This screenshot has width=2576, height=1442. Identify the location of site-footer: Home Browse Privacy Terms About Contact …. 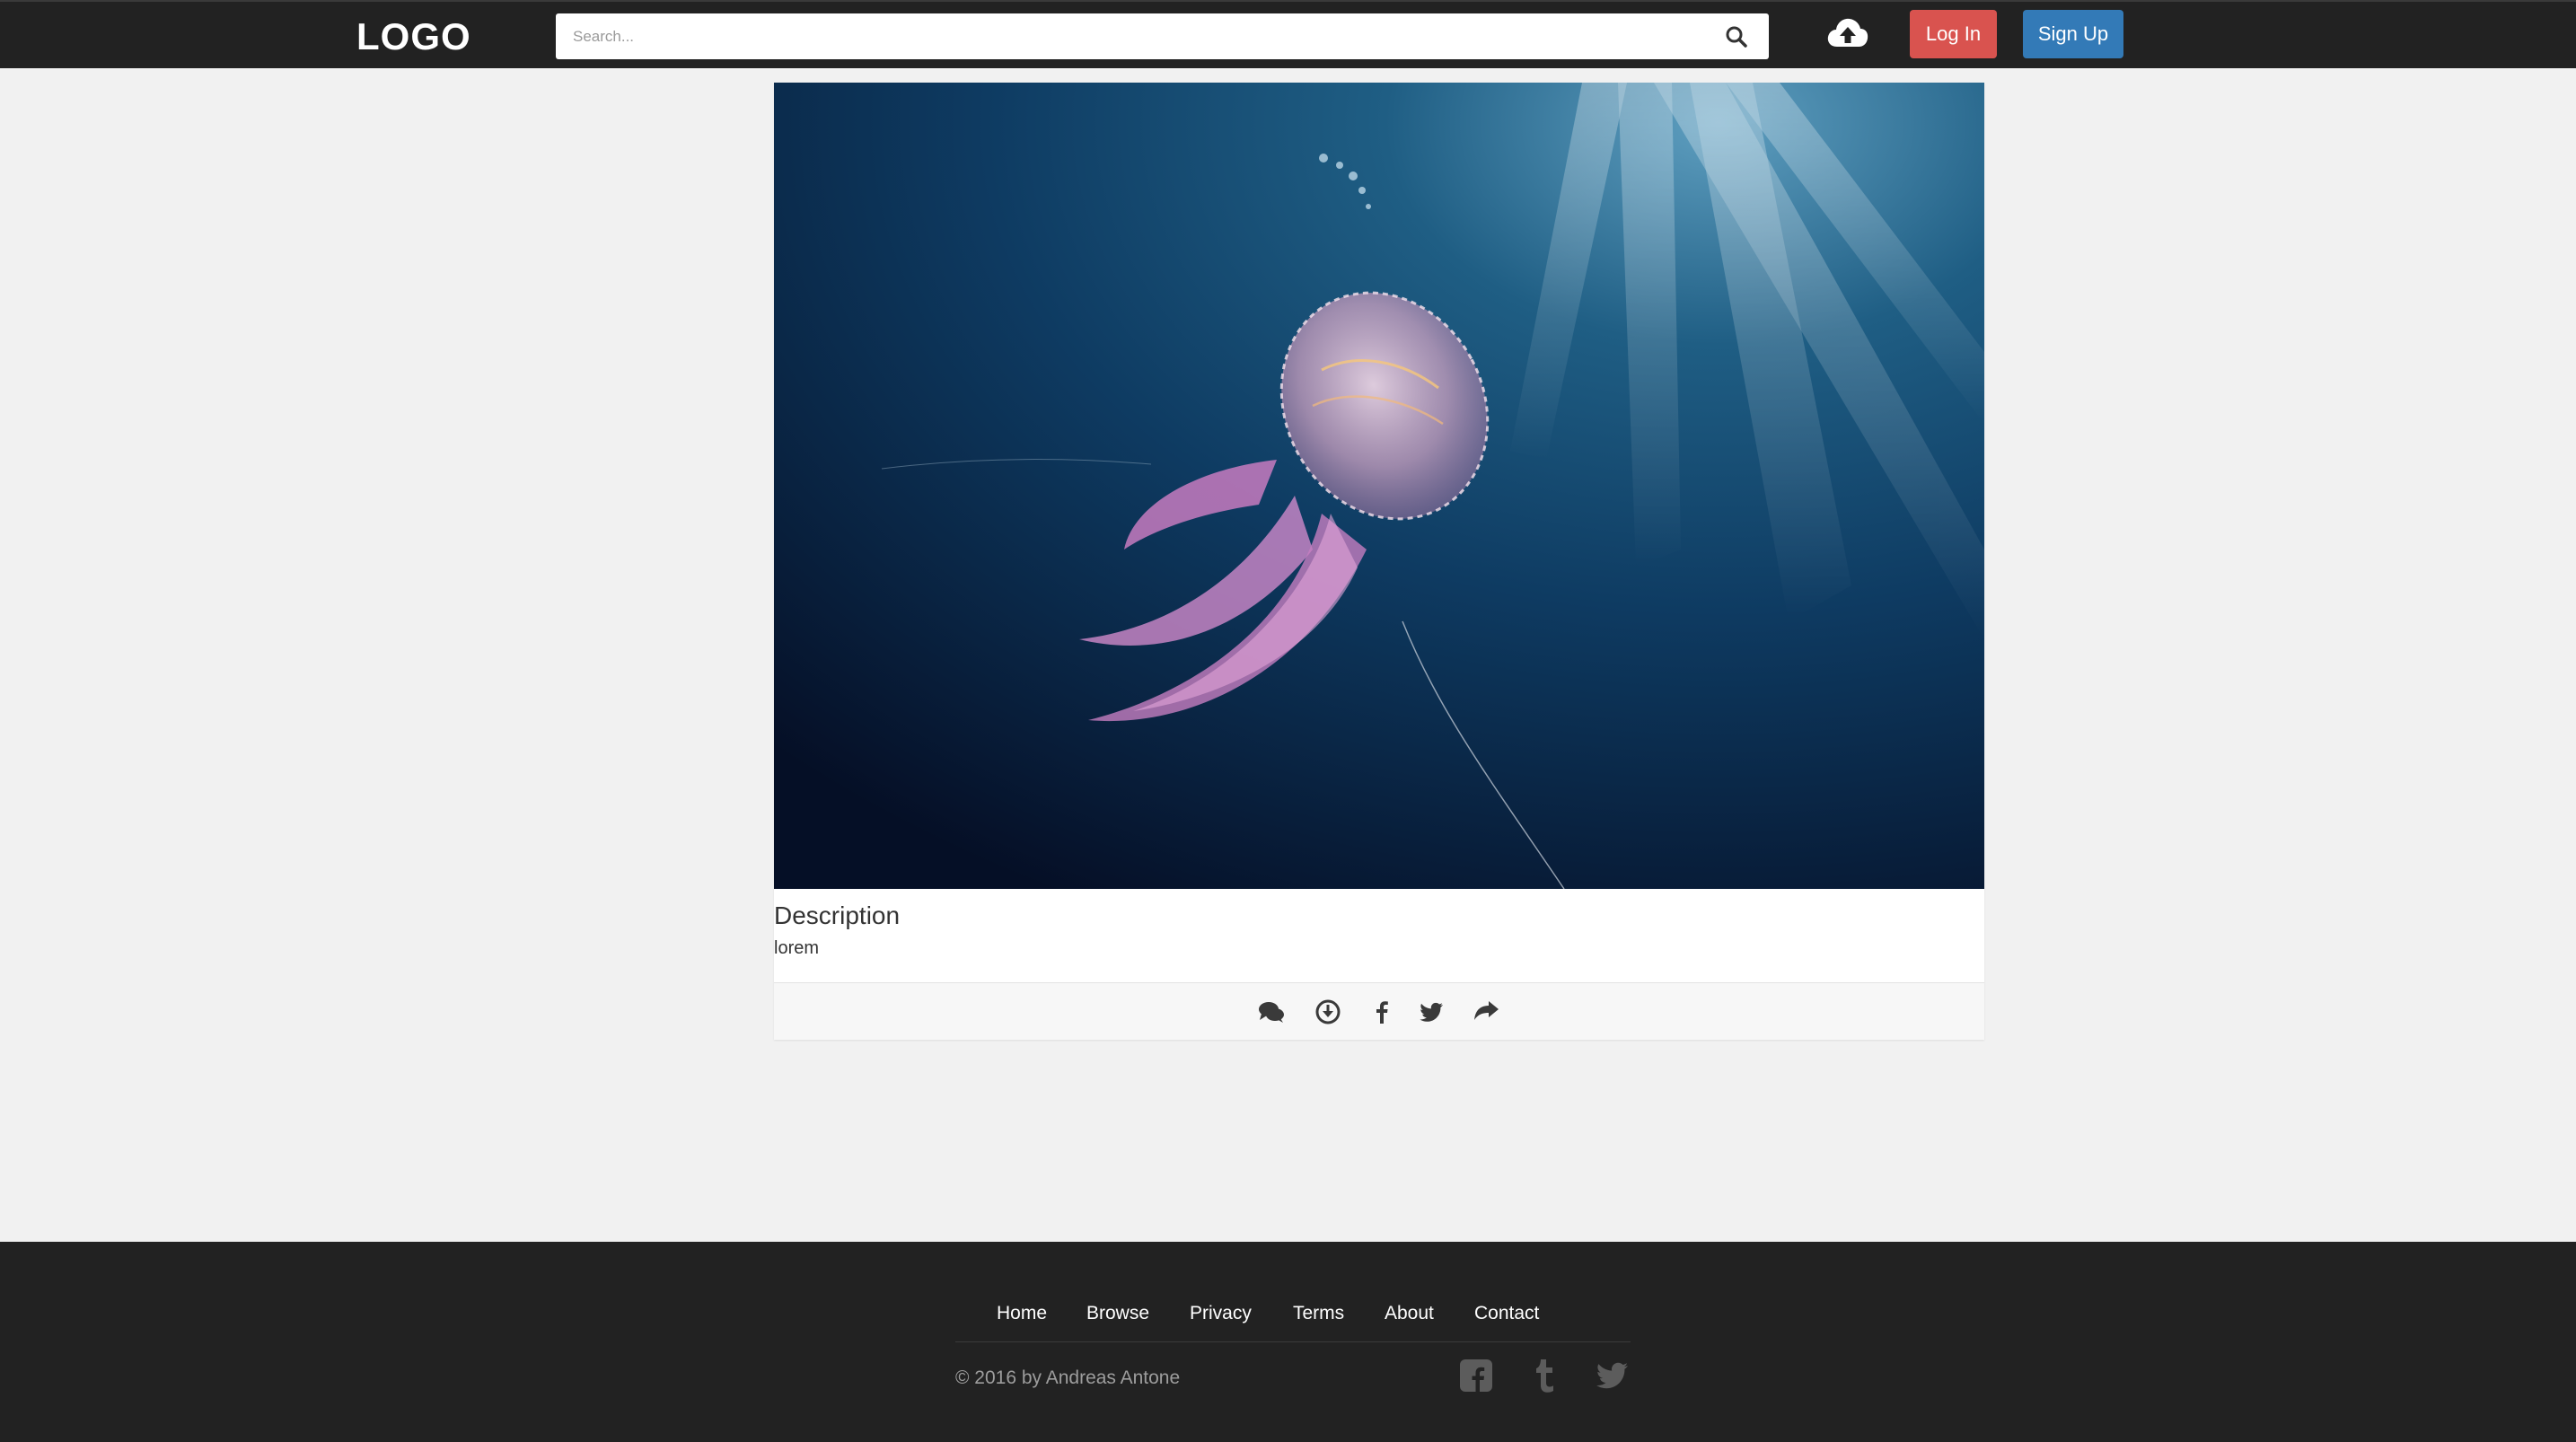
(1288, 1342).